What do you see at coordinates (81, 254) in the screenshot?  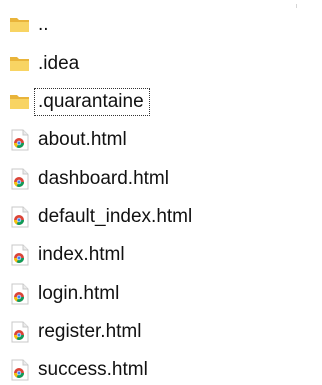 I see `file-entry-label: index.html` at bounding box center [81, 254].